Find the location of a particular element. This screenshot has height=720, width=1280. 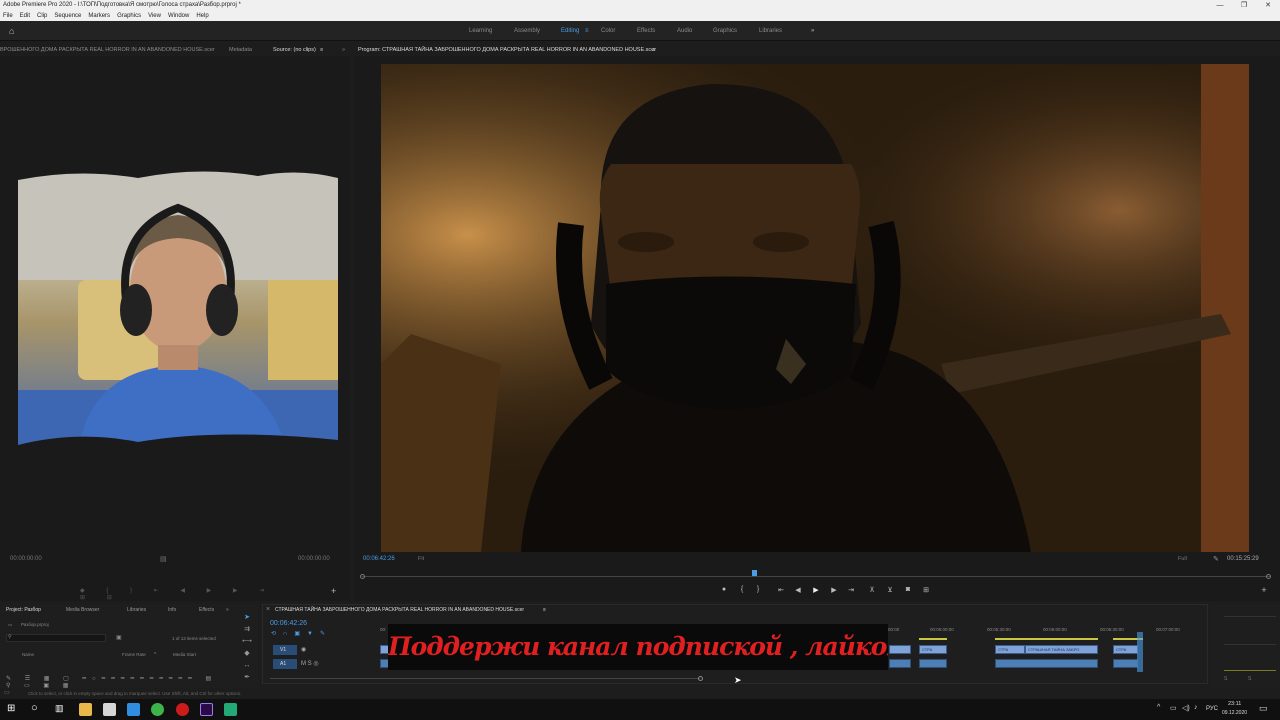

mark-in-icon: { is located at coordinates (742, 589).